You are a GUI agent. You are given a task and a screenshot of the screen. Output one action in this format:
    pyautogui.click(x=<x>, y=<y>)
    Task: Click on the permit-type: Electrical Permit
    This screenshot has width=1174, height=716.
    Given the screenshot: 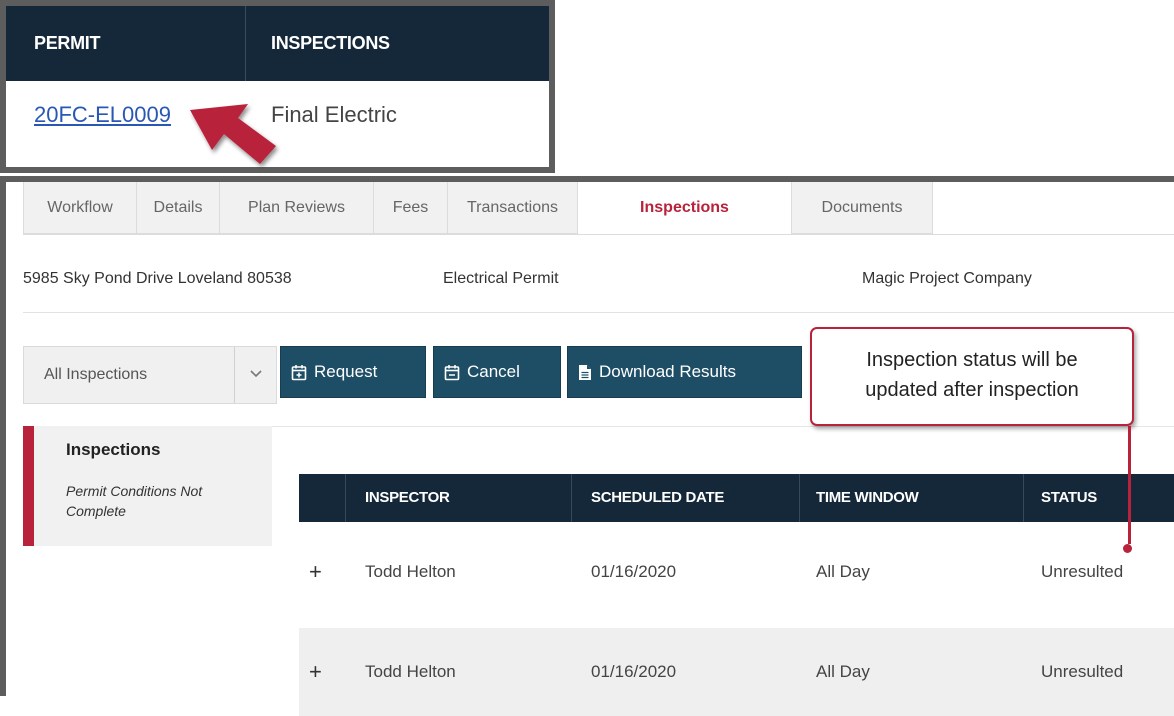 What is the action you would take?
    pyautogui.click(x=501, y=278)
    